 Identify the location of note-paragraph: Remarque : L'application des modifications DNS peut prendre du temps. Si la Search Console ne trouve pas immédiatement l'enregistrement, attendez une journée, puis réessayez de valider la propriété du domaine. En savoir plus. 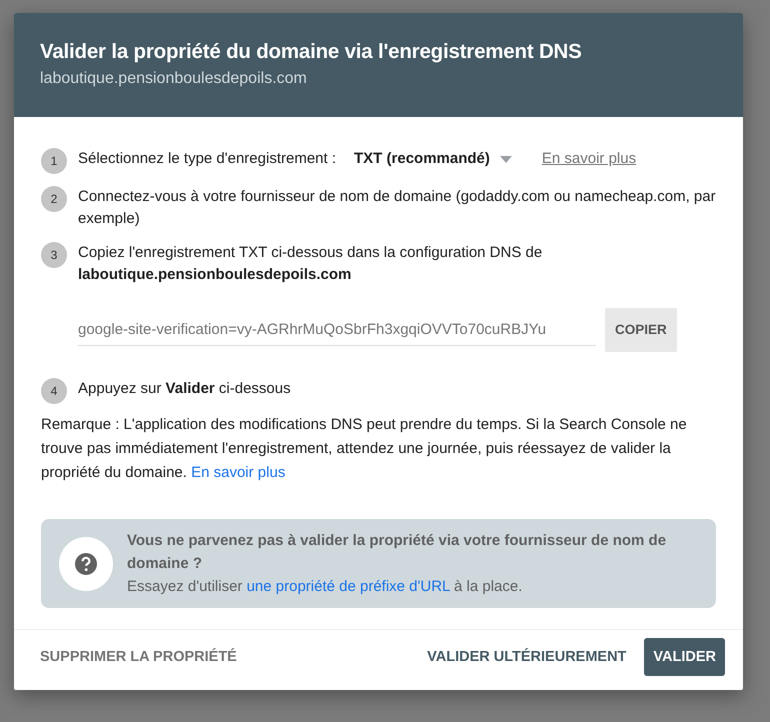
(364, 449).